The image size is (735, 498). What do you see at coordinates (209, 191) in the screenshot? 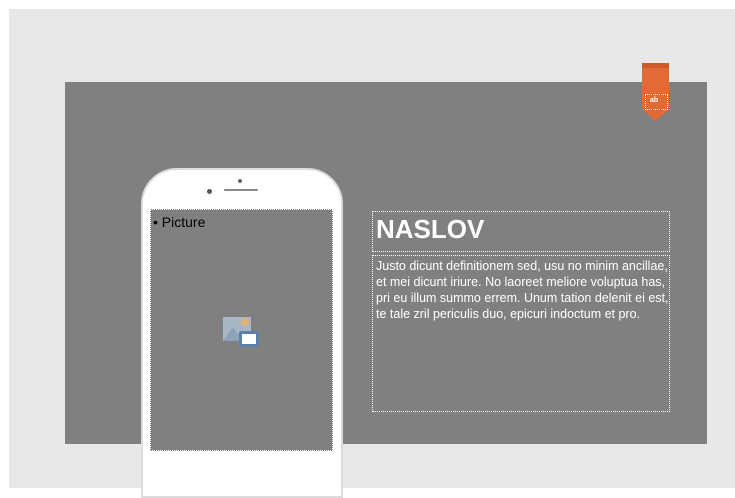
I see `phone-sensor` at bounding box center [209, 191].